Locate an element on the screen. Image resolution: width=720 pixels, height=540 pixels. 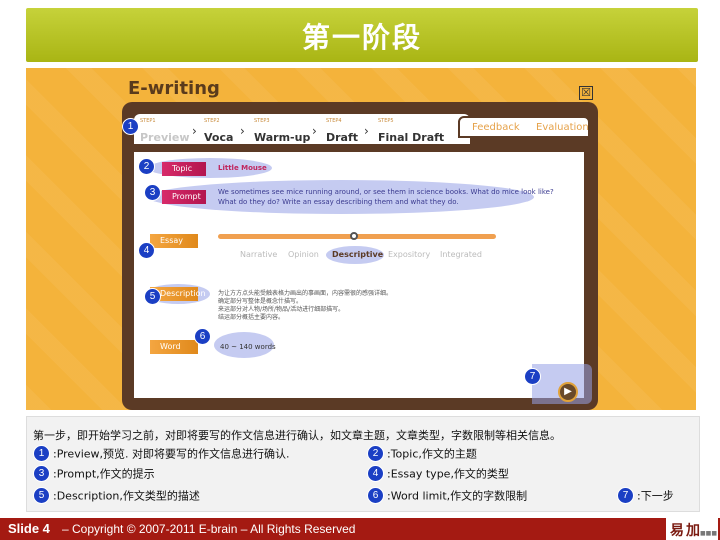
essay-type-option: Opinion is located at coordinates (303, 254).